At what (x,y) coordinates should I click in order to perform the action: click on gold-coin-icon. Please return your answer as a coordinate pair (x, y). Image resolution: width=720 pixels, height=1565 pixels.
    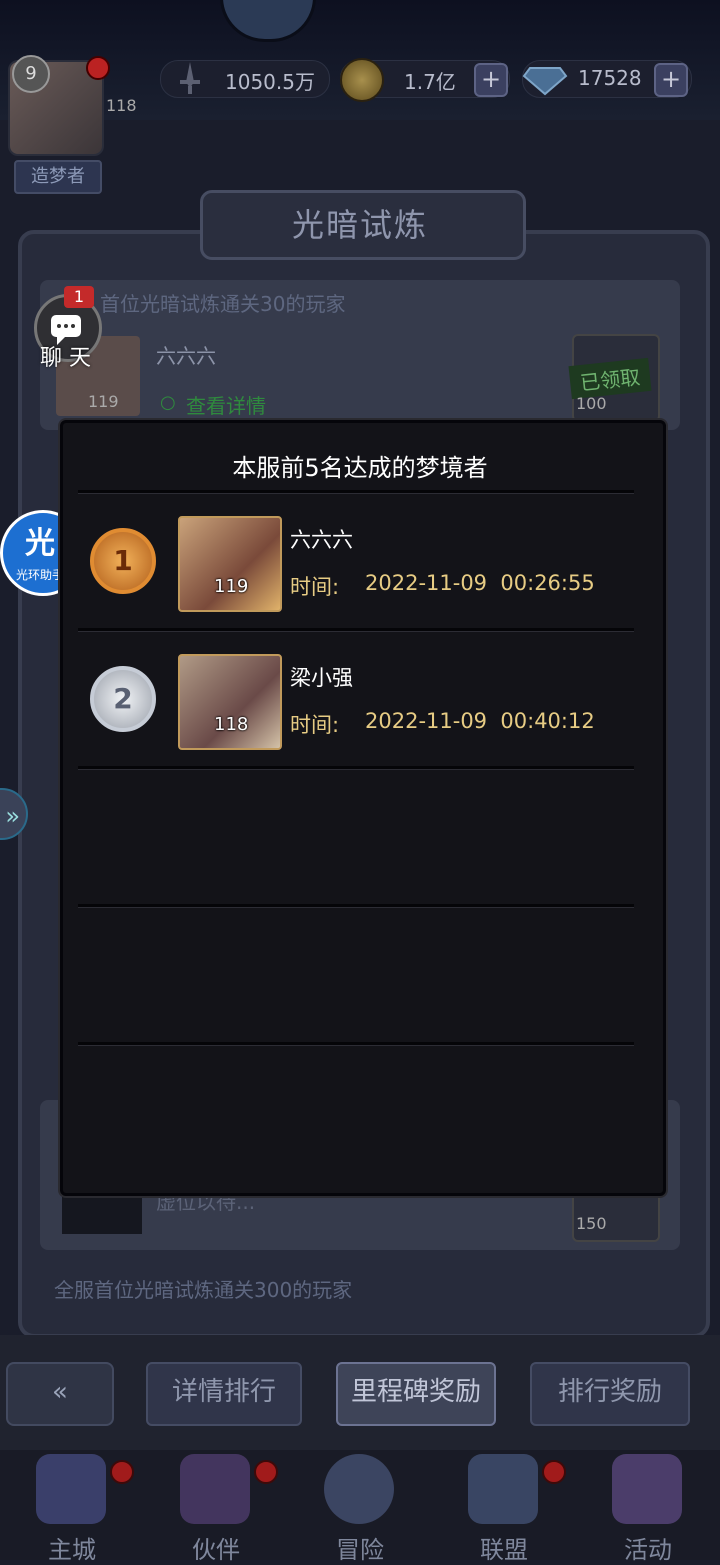
    Looking at the image, I should click on (362, 80).